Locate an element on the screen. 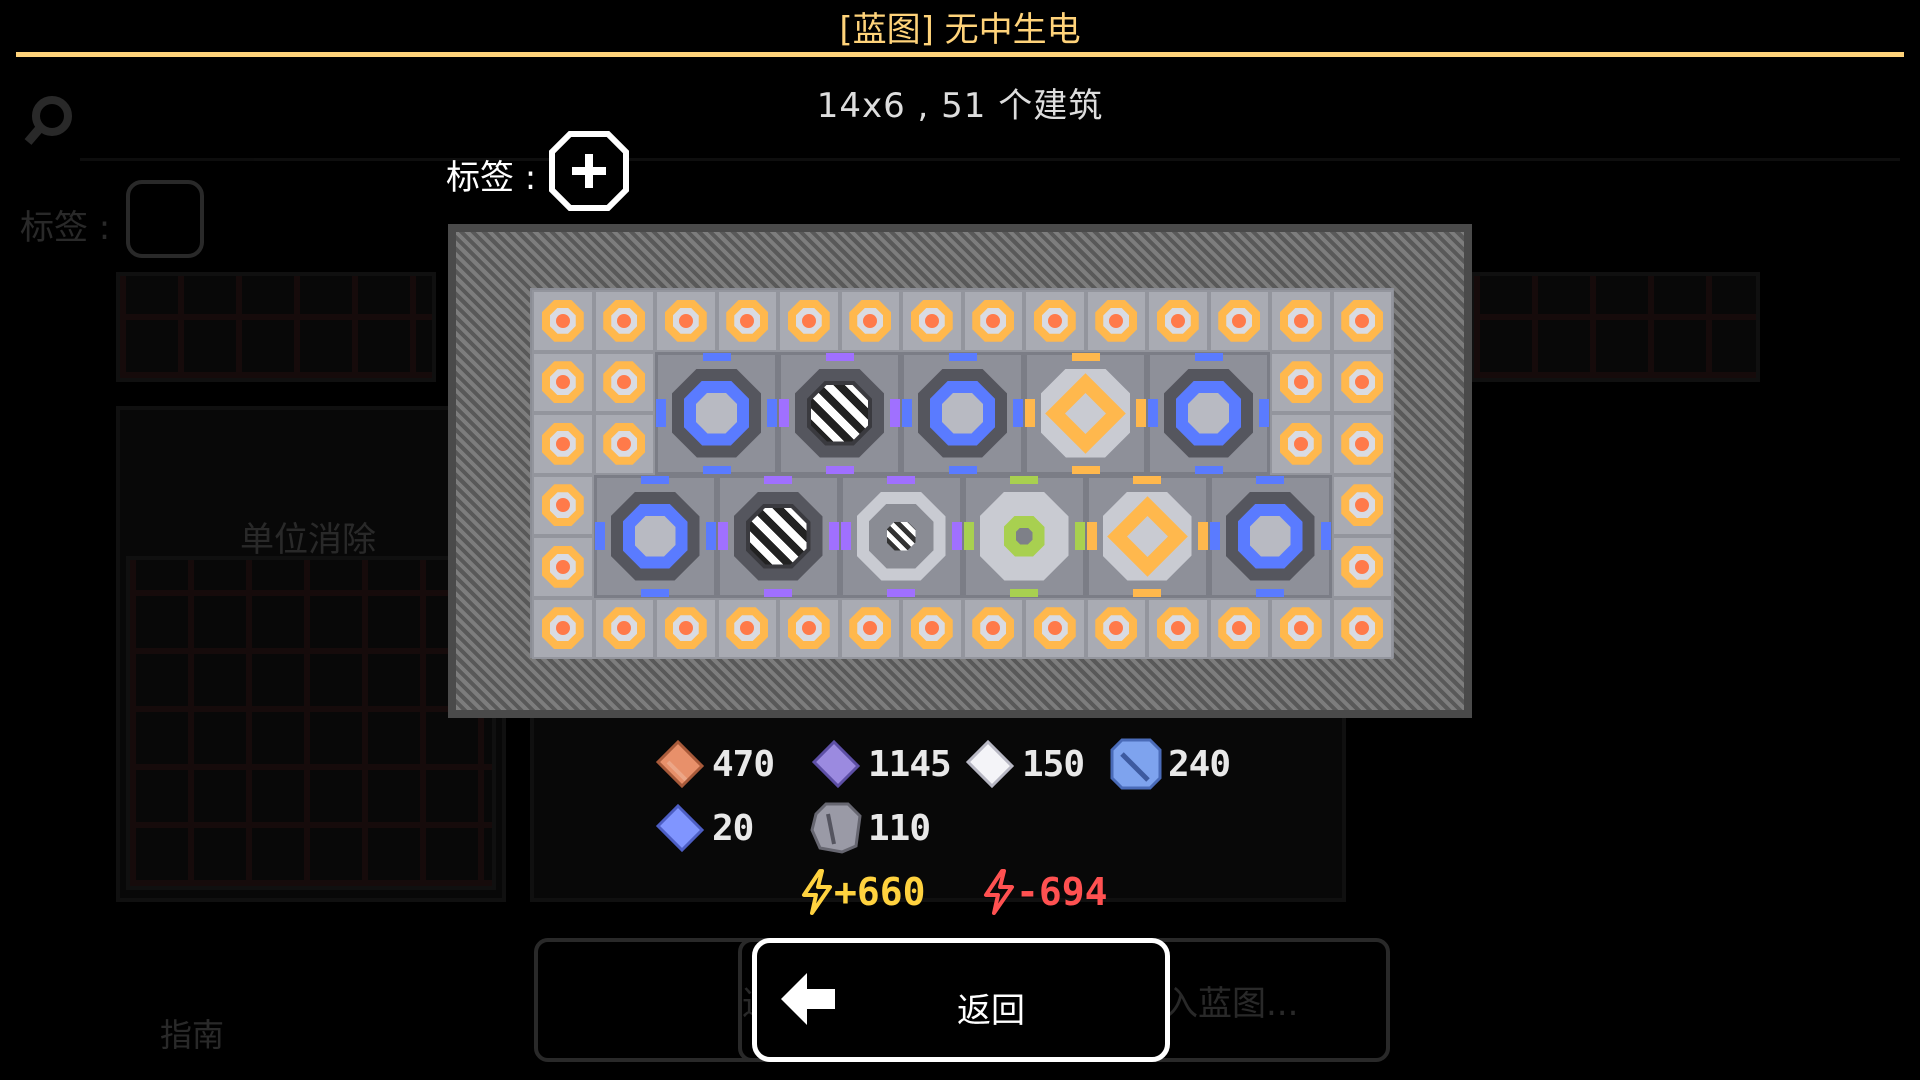  arrow-left-icon is located at coordinates (808, 999).